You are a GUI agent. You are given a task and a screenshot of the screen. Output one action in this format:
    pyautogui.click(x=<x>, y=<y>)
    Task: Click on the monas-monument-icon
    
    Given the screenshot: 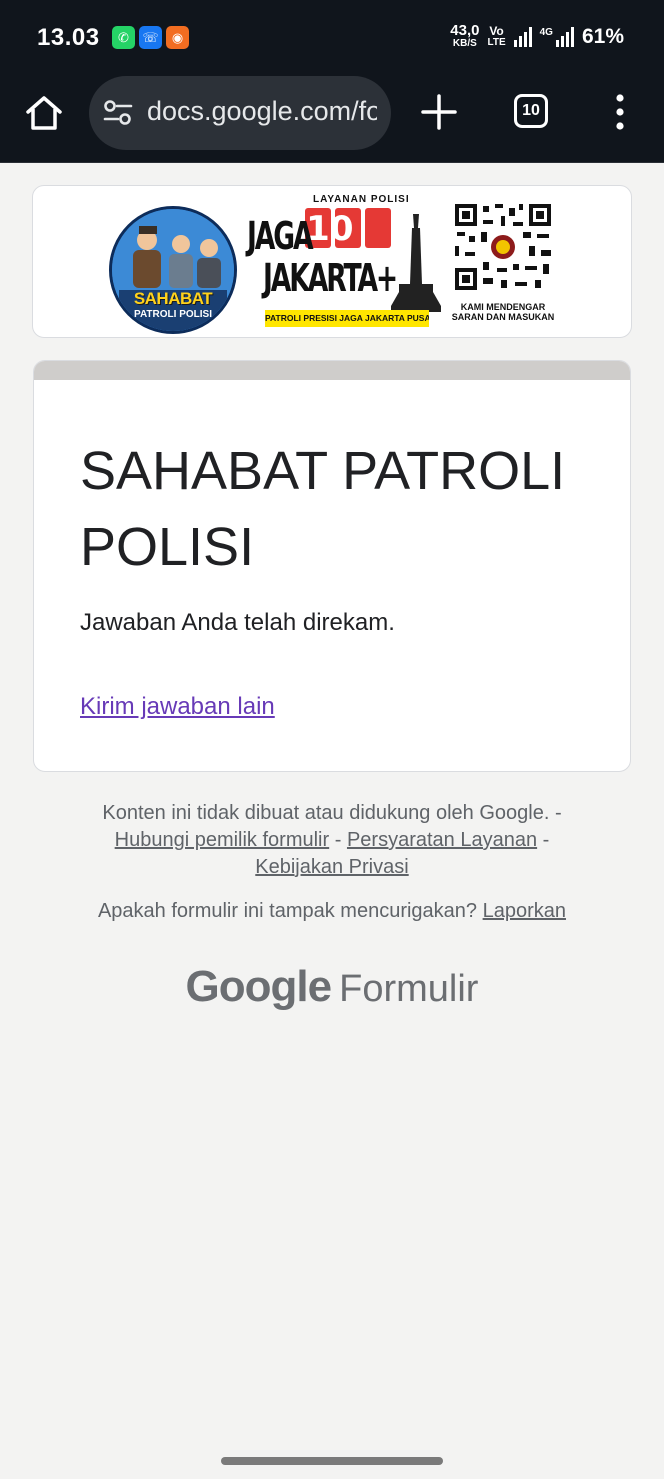 What is the action you would take?
    pyautogui.click(x=416, y=263)
    